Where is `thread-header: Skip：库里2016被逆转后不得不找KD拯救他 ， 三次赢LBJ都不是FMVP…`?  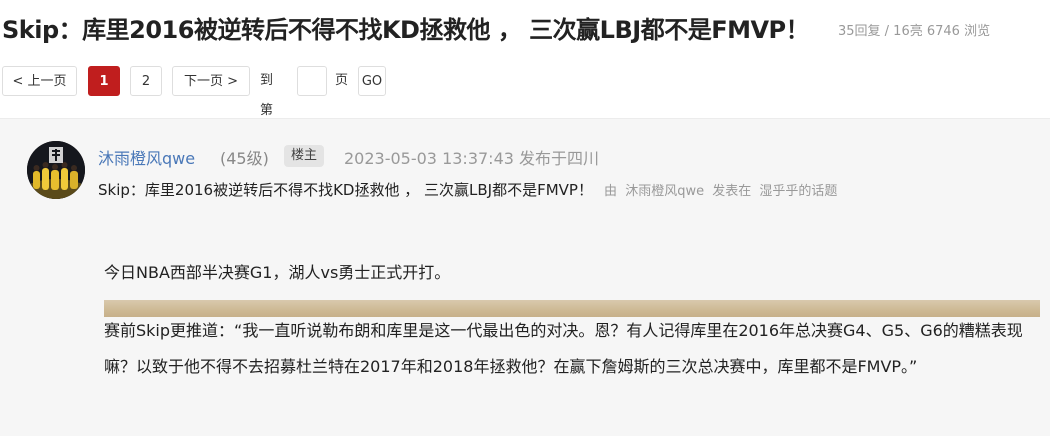
thread-header: Skip：库里2016被逆转后不得不找KD拯救他 ， 三次赢LBJ都不是FMVP… is located at coordinates (525, 28).